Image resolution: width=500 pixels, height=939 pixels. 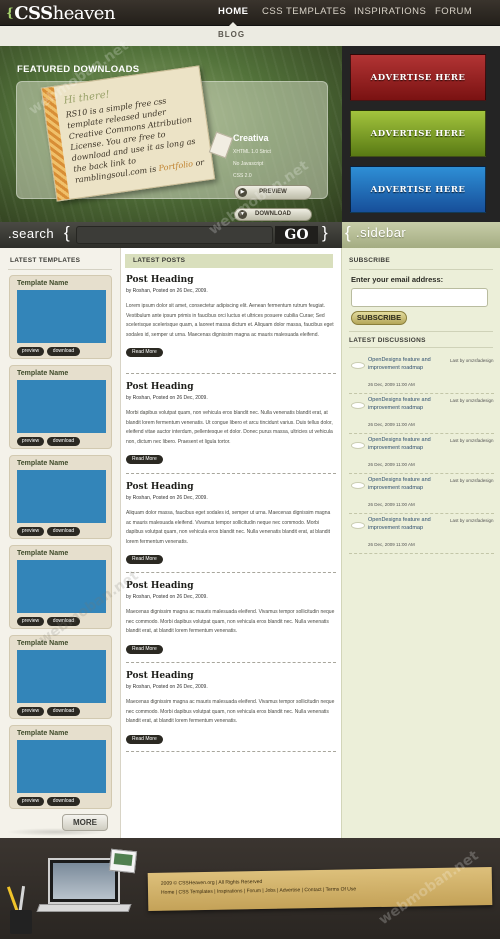 I want to click on sidebar-label: .sidebar, so click(x=381, y=232).